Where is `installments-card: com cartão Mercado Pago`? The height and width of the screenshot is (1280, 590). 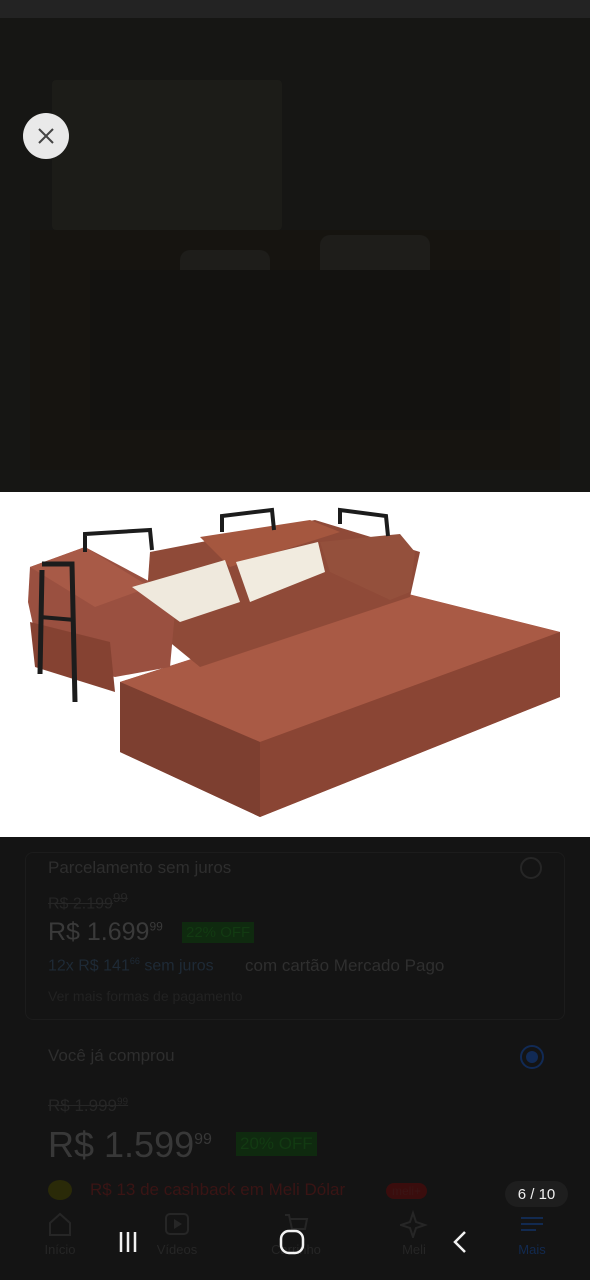
installments-card: com cartão Mercado Pago is located at coordinates (345, 965).